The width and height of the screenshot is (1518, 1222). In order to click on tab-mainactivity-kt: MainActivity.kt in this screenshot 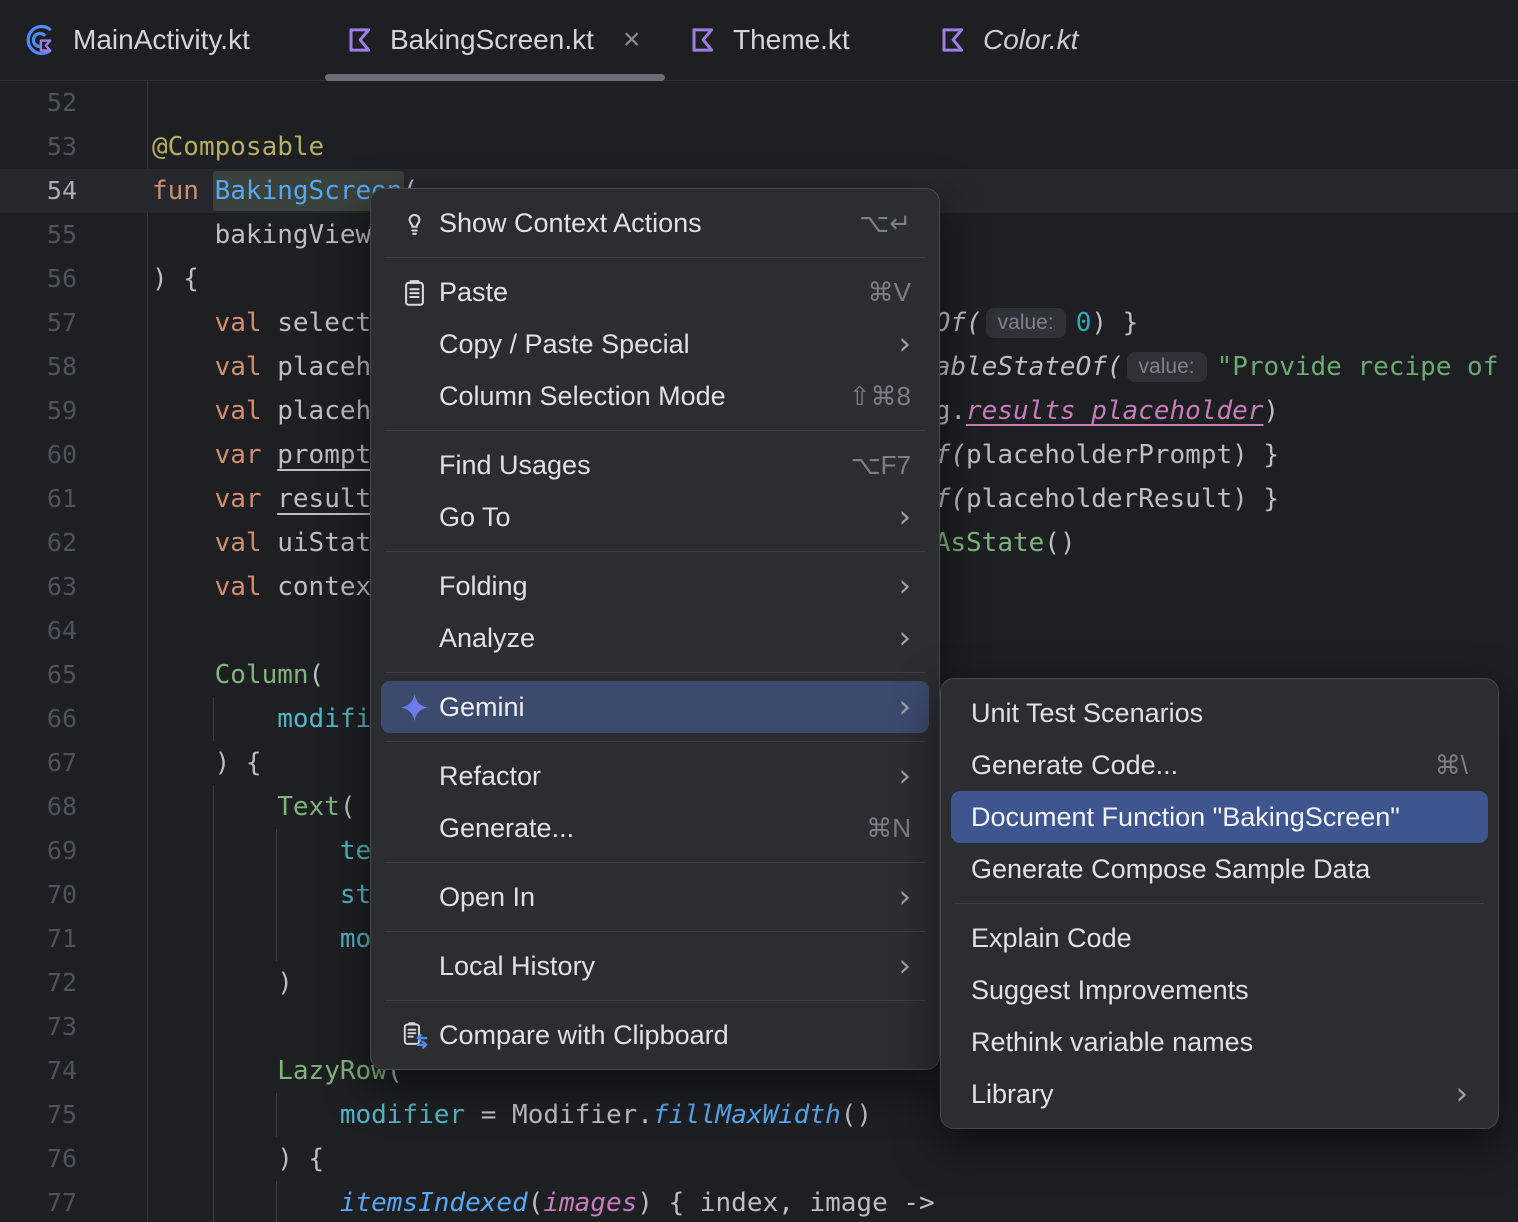, I will do `click(136, 40)`.